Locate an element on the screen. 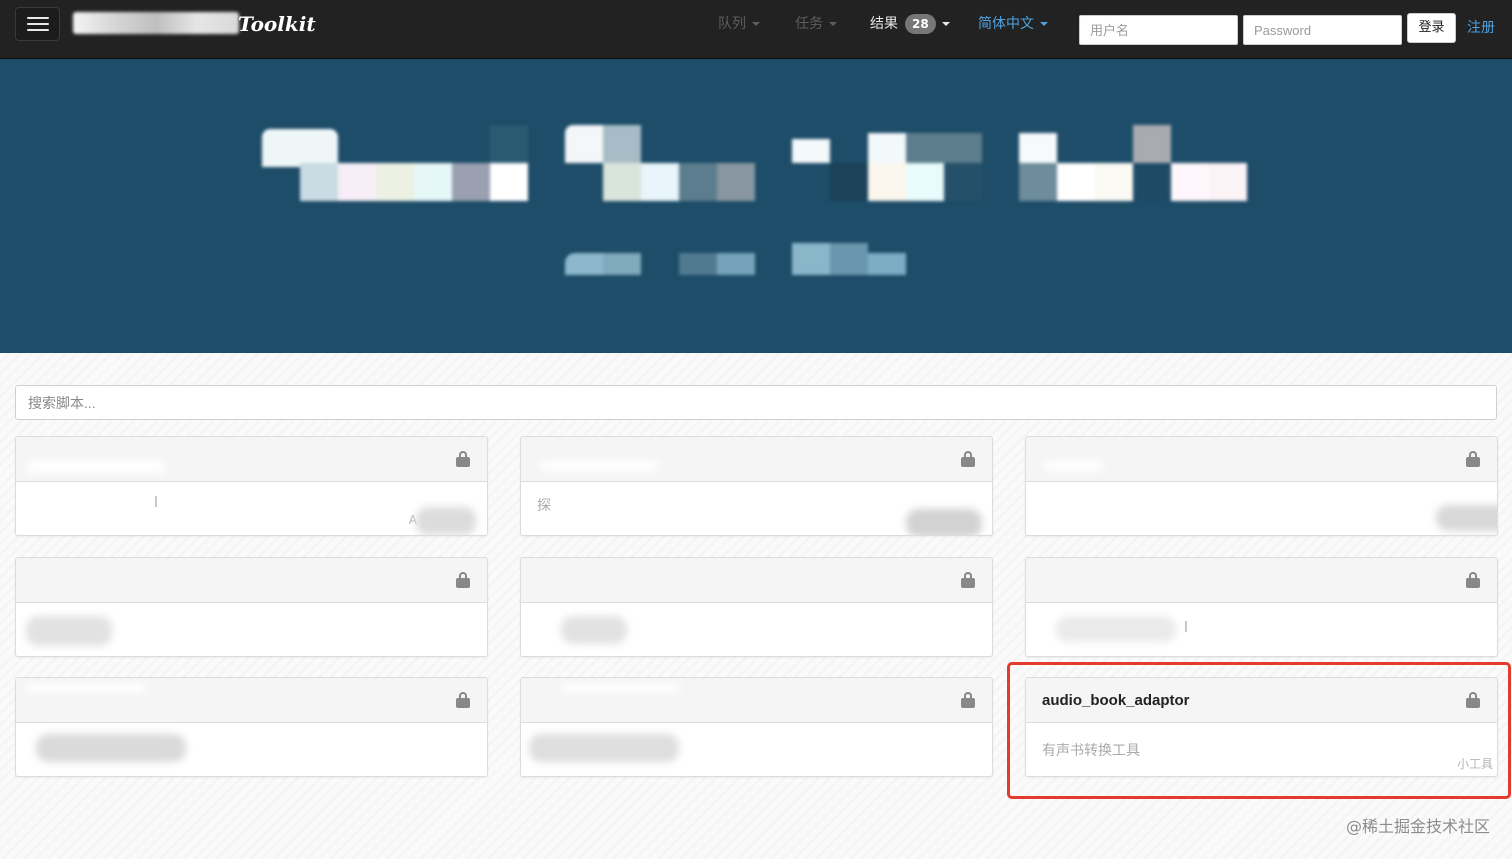  card-description: ​​l is located at coordinates (156, 503).